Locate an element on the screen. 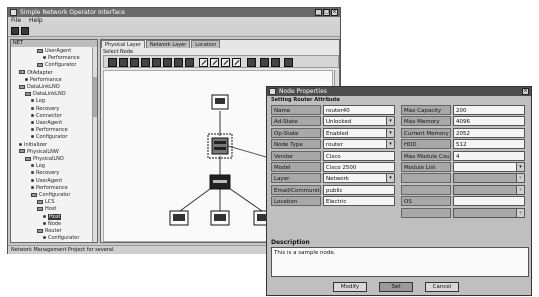 The image size is (539, 297). monitor-tool-icon is located at coordinates (251, 62).